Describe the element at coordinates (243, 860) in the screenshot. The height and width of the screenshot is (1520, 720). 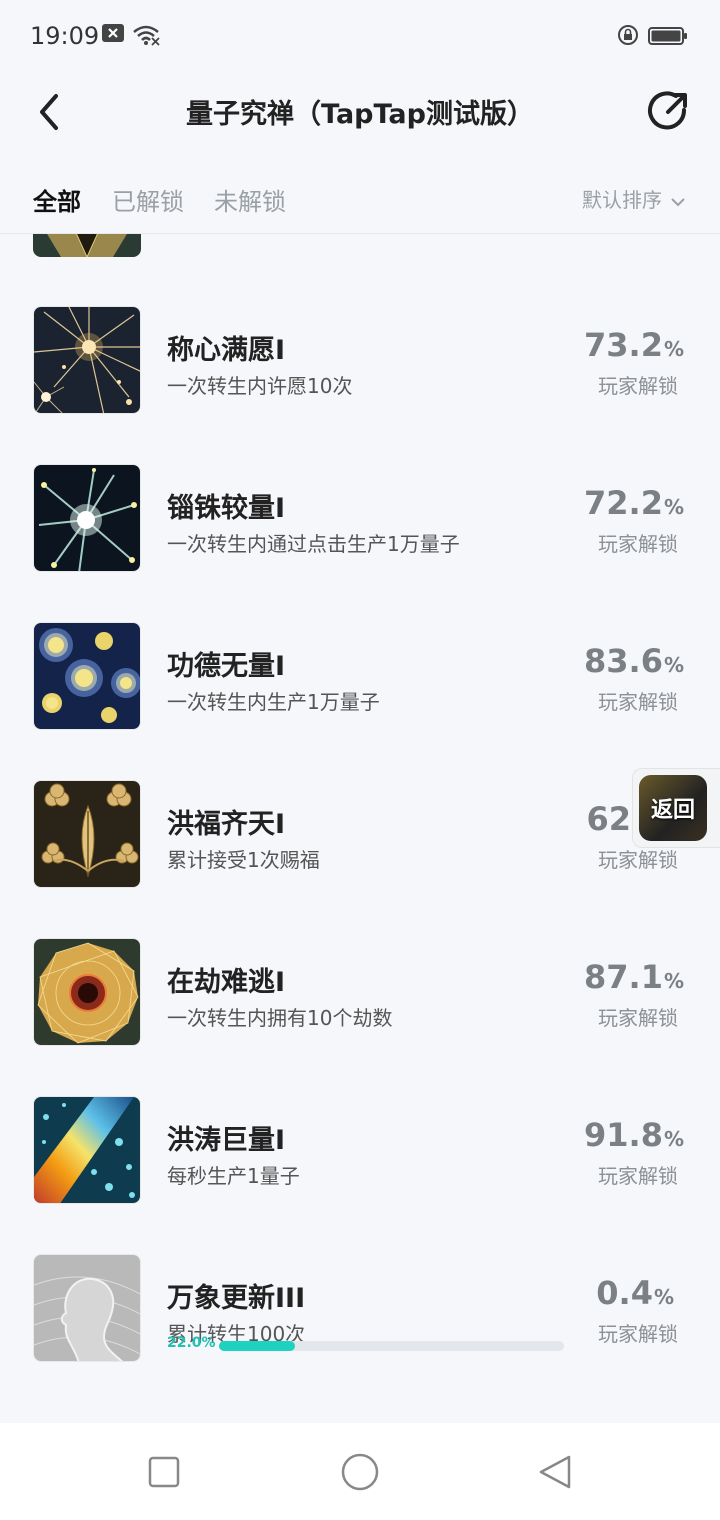
I see `achievement-desc: 累计接受1次赐福` at that location.